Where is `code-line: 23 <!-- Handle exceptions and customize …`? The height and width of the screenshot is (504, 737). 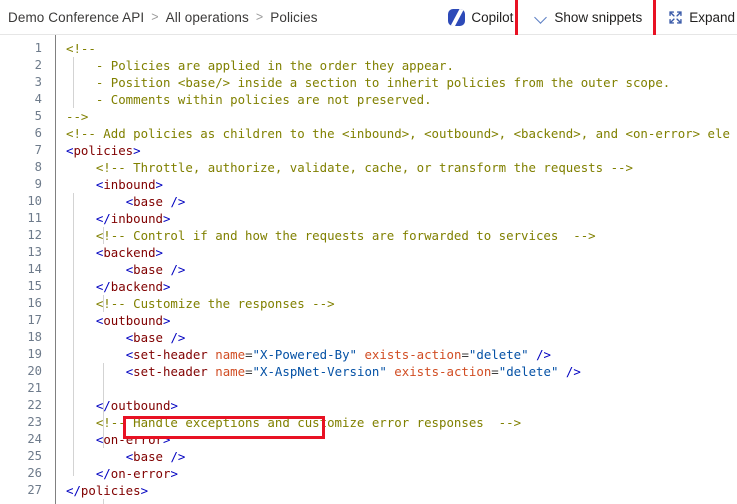 code-line: 23 <!-- Handle exceptions and customize … is located at coordinates (368, 422).